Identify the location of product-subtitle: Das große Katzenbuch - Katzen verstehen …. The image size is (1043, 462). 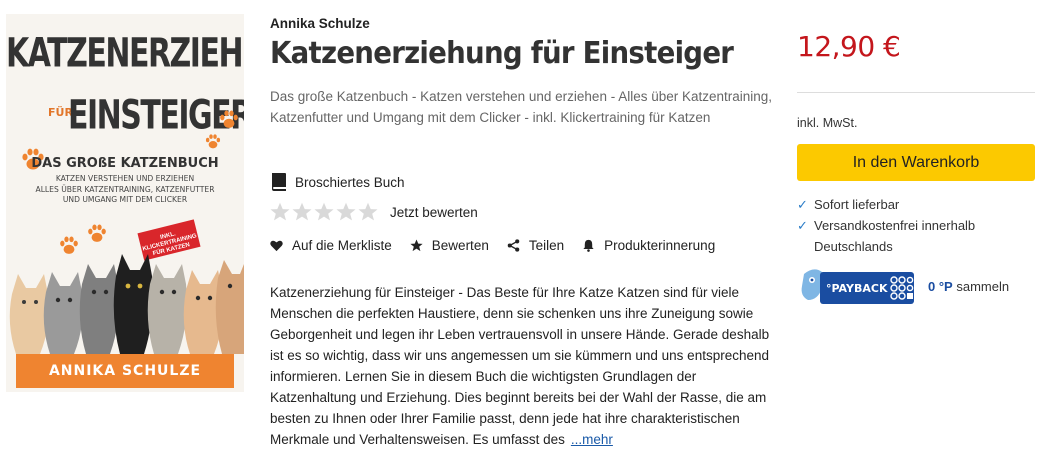
(521, 107).